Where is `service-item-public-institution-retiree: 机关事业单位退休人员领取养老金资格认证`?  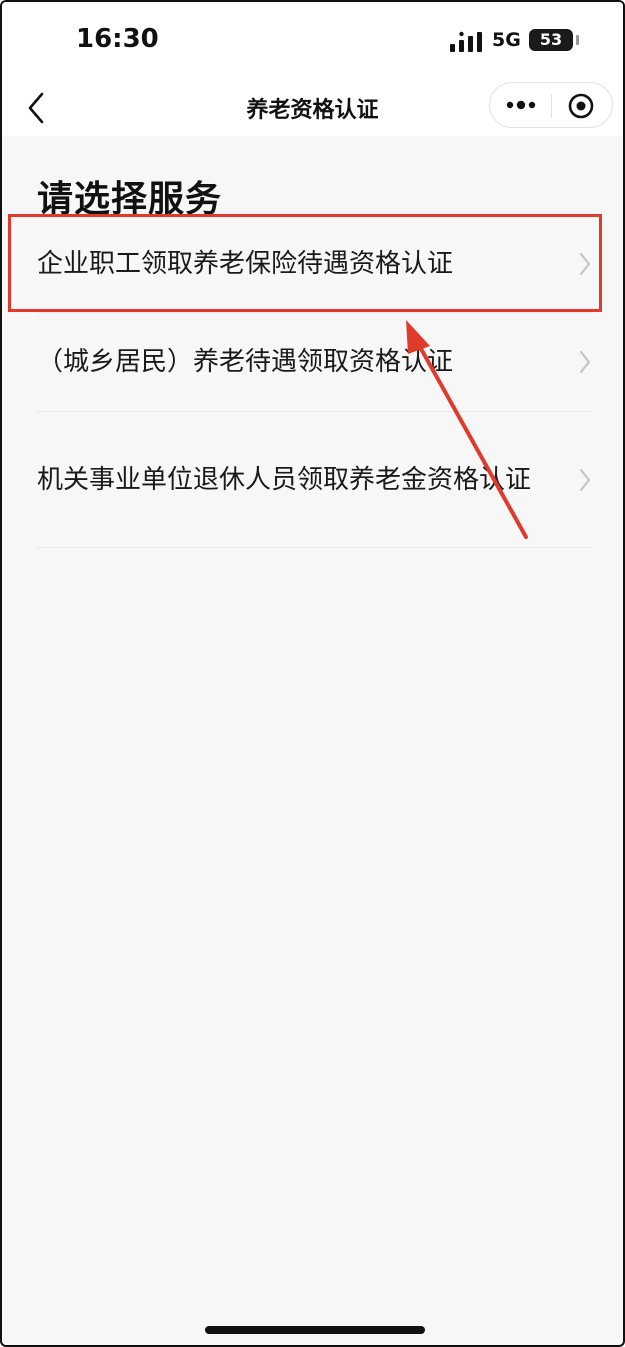 service-item-public-institution-retiree: 机关事业单位退休人员领取养老金资格认证 is located at coordinates (314, 480).